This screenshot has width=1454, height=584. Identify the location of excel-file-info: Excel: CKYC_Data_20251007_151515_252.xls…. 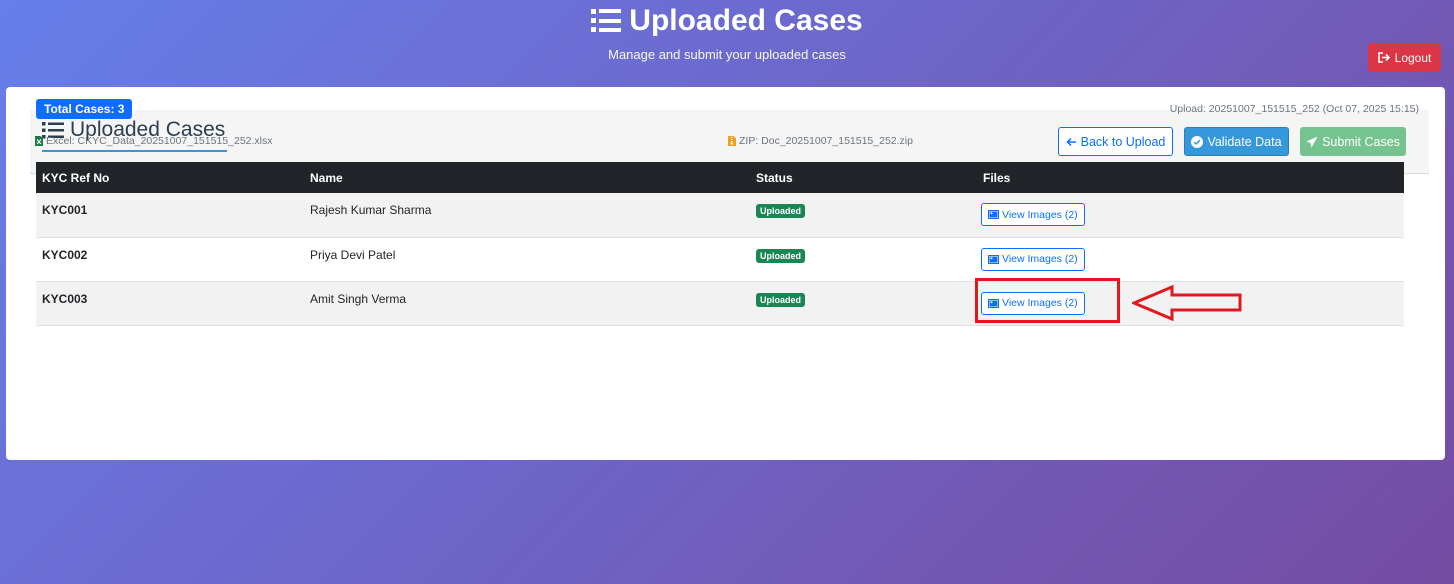
(154, 141).